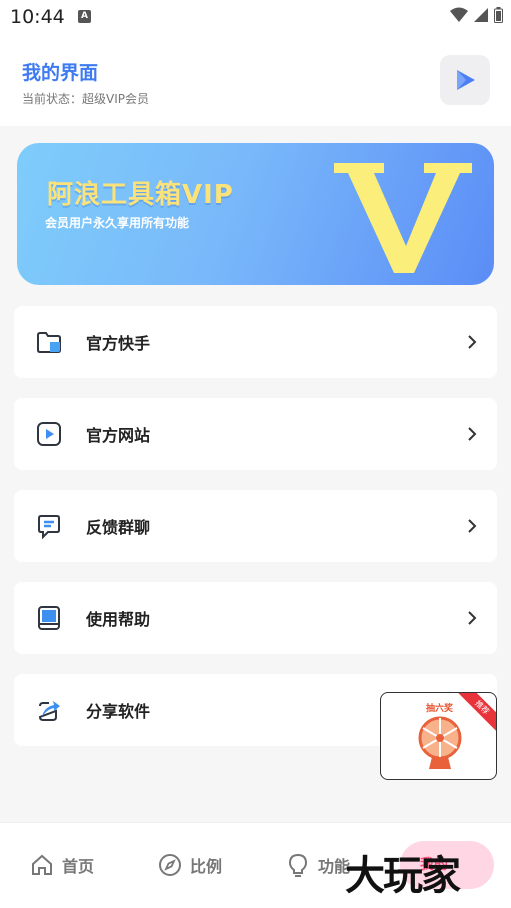 This screenshot has height=908, width=511. Describe the element at coordinates (403, 875) in the screenshot. I see `watermark-logo: 大玩家` at that location.